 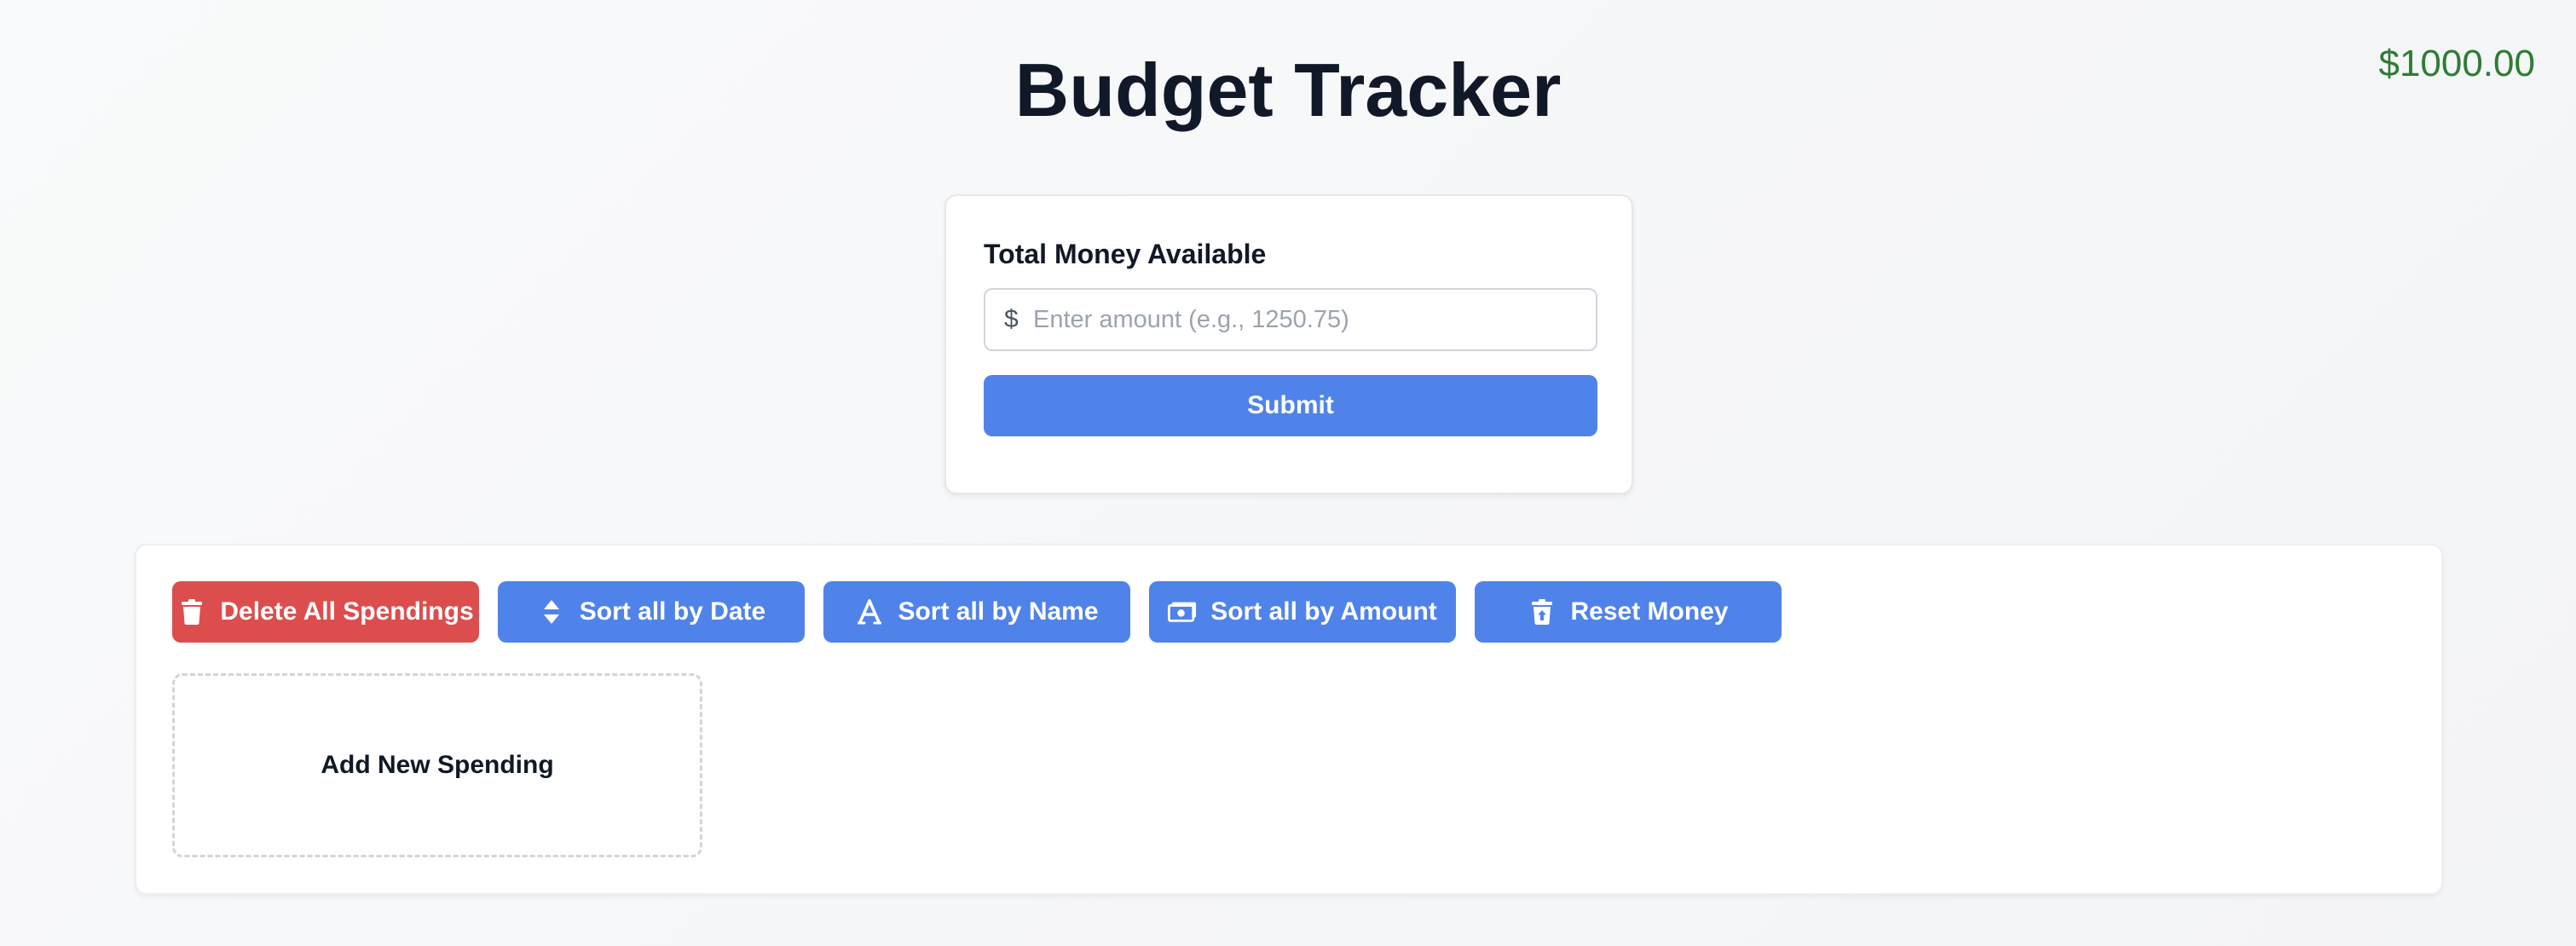 I want to click on sort-icon, so click(x=551, y=611).